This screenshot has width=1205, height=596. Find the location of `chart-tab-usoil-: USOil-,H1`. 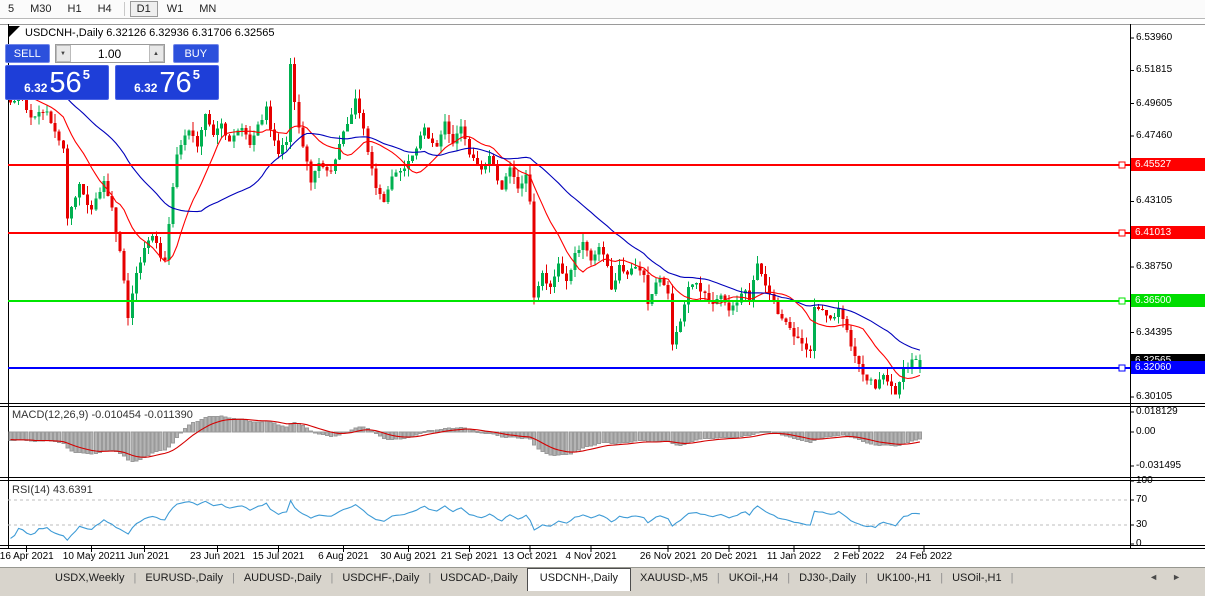

chart-tab-usoil-: USOil-,H1 is located at coordinates (977, 579).